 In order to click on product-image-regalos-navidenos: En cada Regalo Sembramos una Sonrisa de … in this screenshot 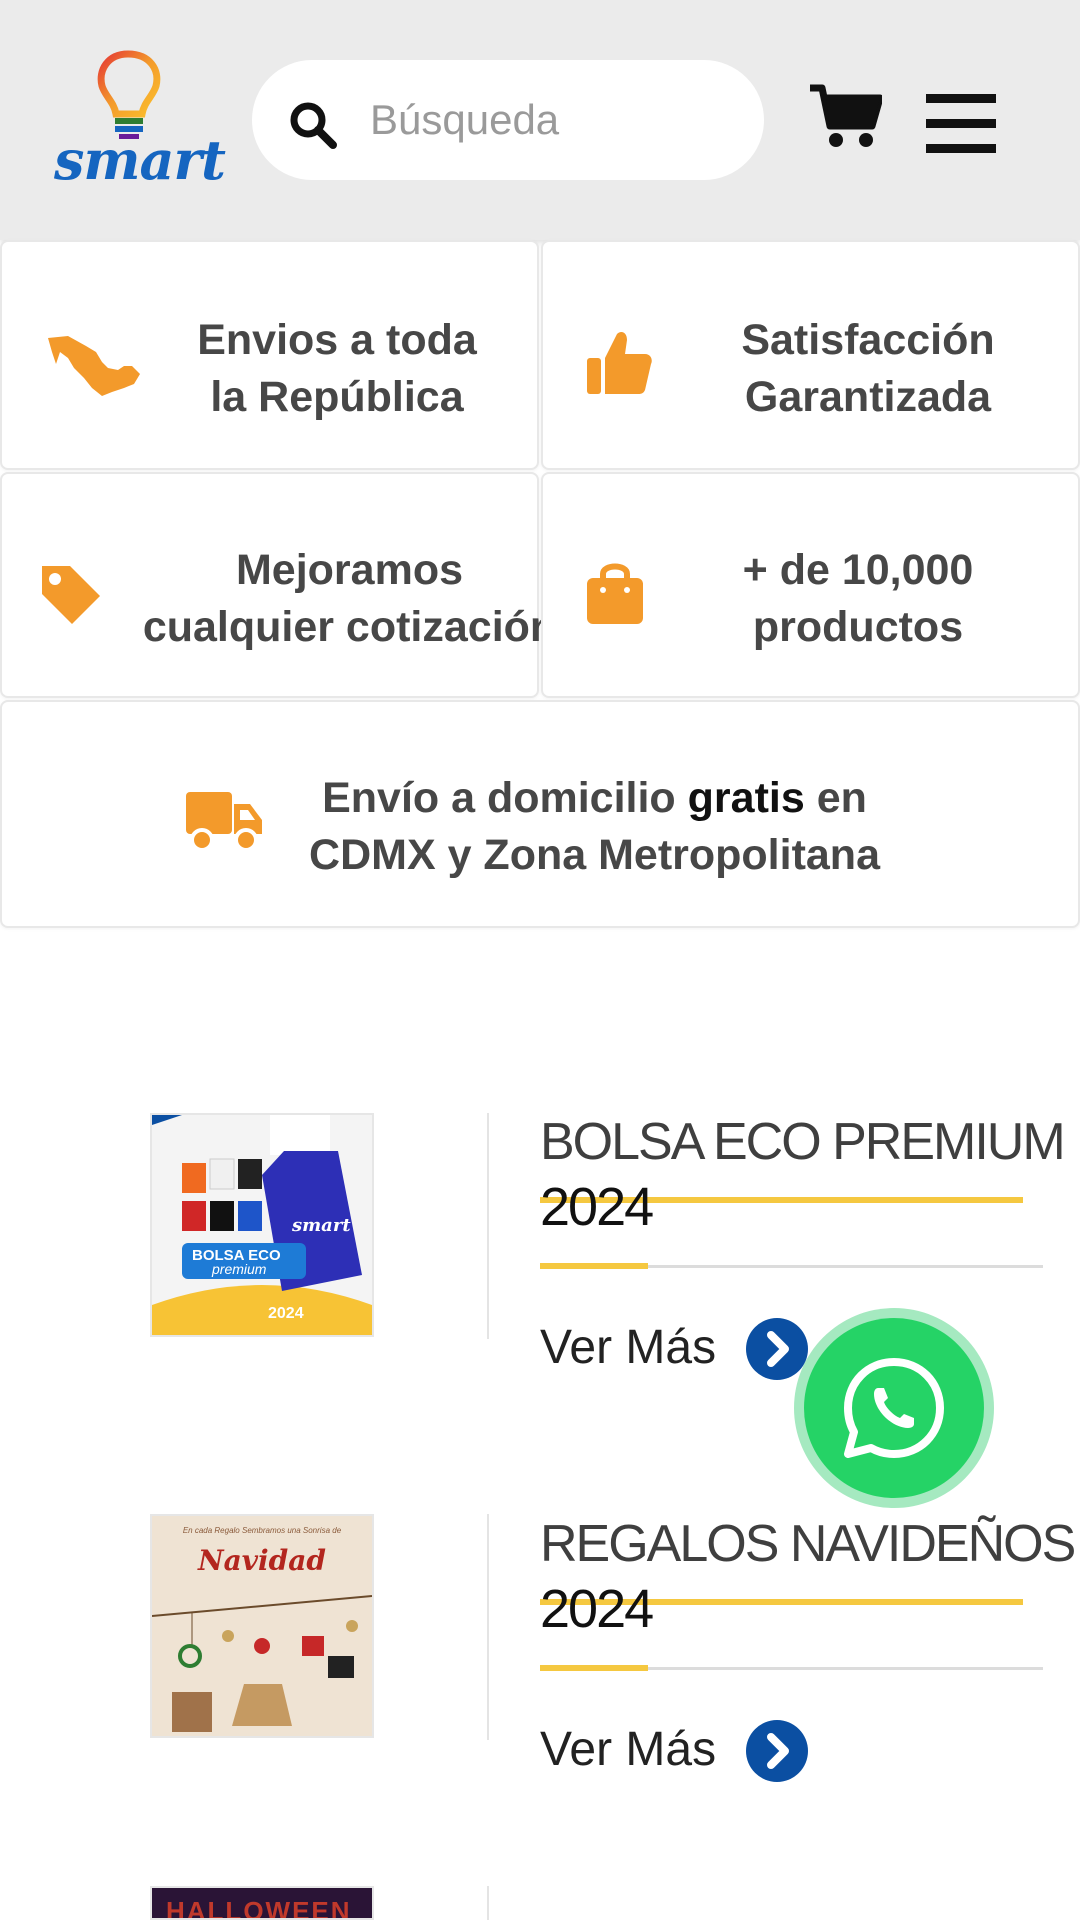, I will do `click(262, 1626)`.